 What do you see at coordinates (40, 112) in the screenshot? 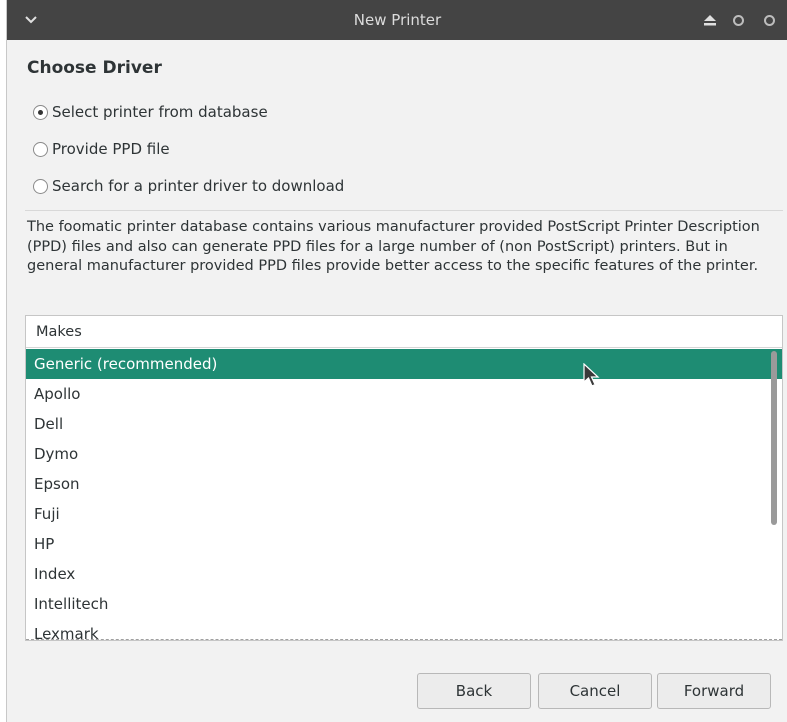
I see `radio-icon-checked` at bounding box center [40, 112].